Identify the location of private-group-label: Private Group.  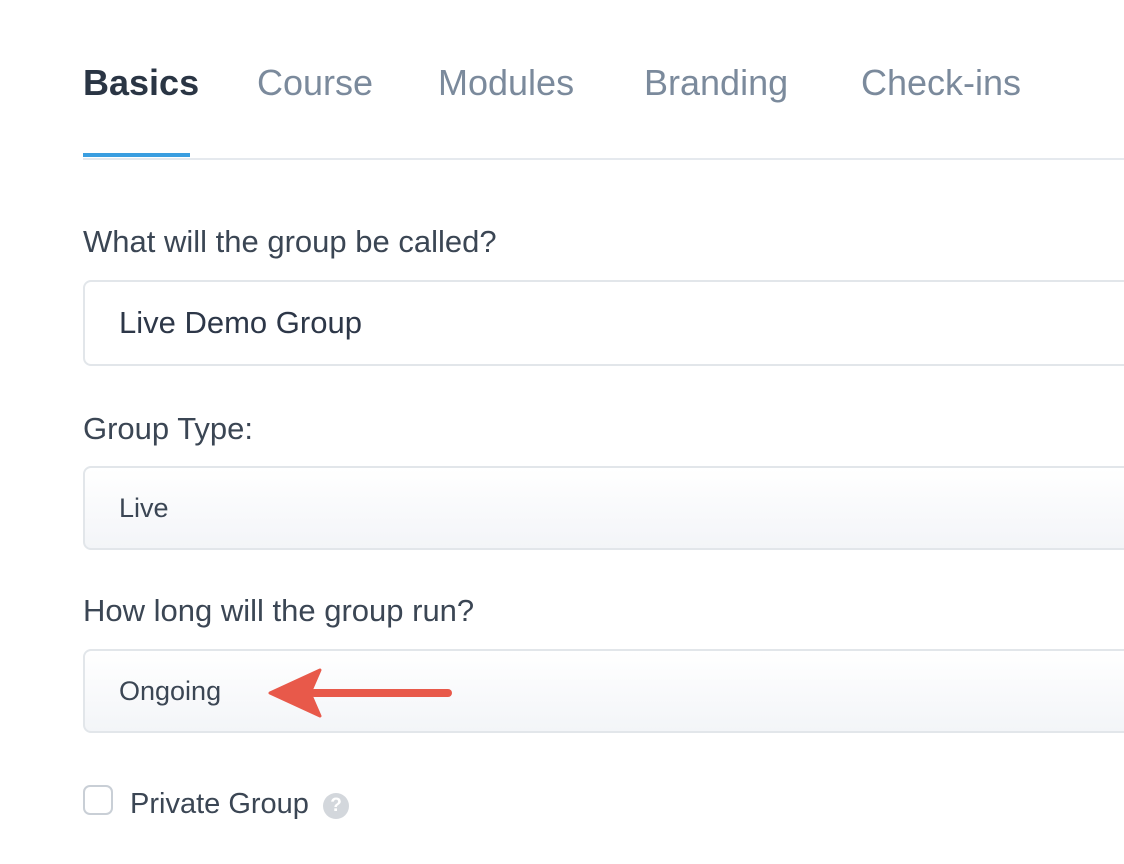
(219, 804).